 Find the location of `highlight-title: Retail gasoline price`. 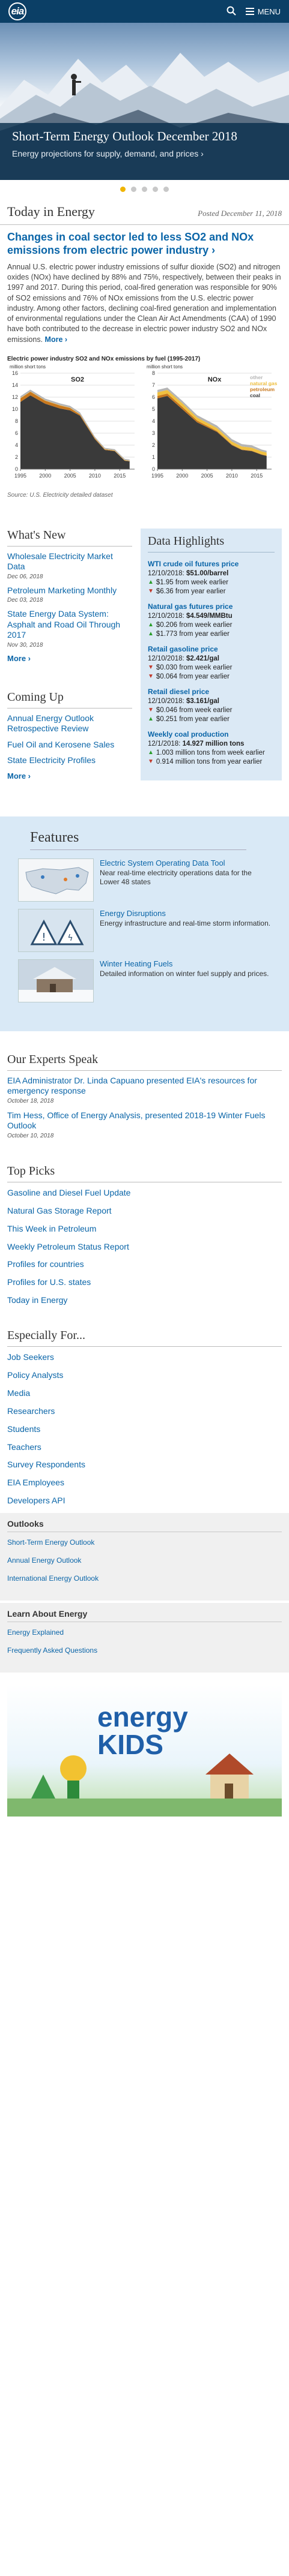

highlight-title: Retail gasoline price is located at coordinates (211, 649).